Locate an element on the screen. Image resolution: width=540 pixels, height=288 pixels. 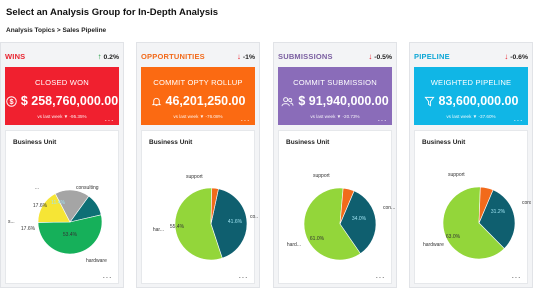
kpi-value: $ $ 258,760,000.00 is located at coordinates (62, 102).